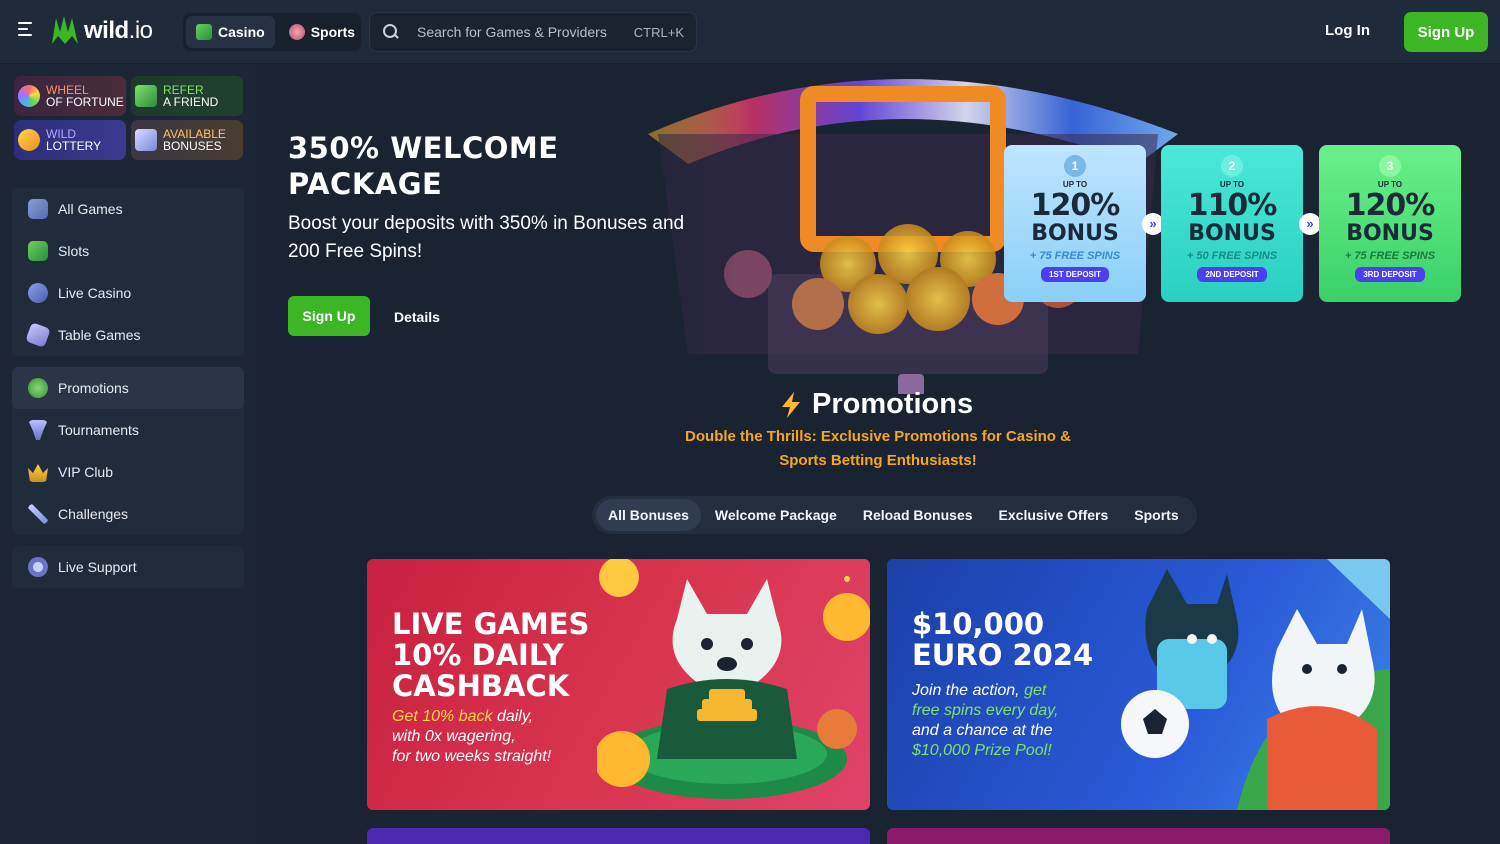 Image resolution: width=1500 pixels, height=844 pixels. What do you see at coordinates (128, 472) in the screenshot?
I see `sidebar-item-vip-club: VIP Club` at bounding box center [128, 472].